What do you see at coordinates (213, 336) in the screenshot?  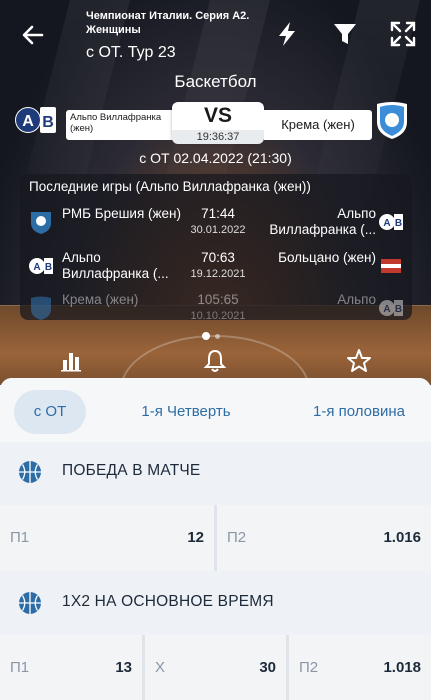 I see `carousel-dots` at bounding box center [213, 336].